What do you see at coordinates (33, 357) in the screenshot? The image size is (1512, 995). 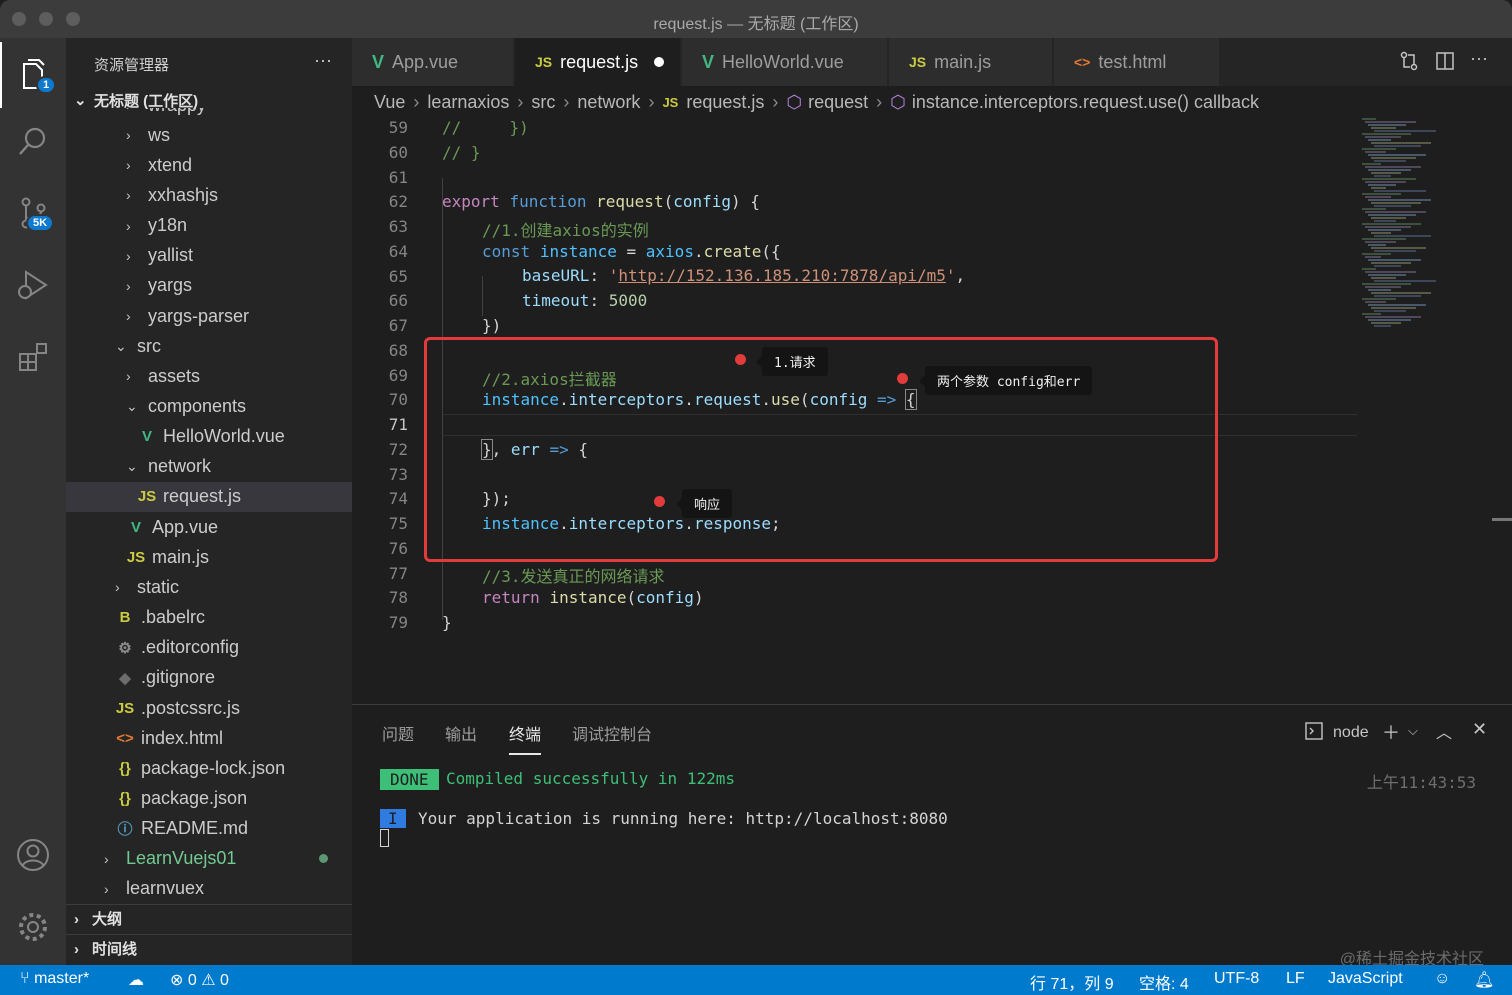 I see `extensions-activity` at bounding box center [33, 357].